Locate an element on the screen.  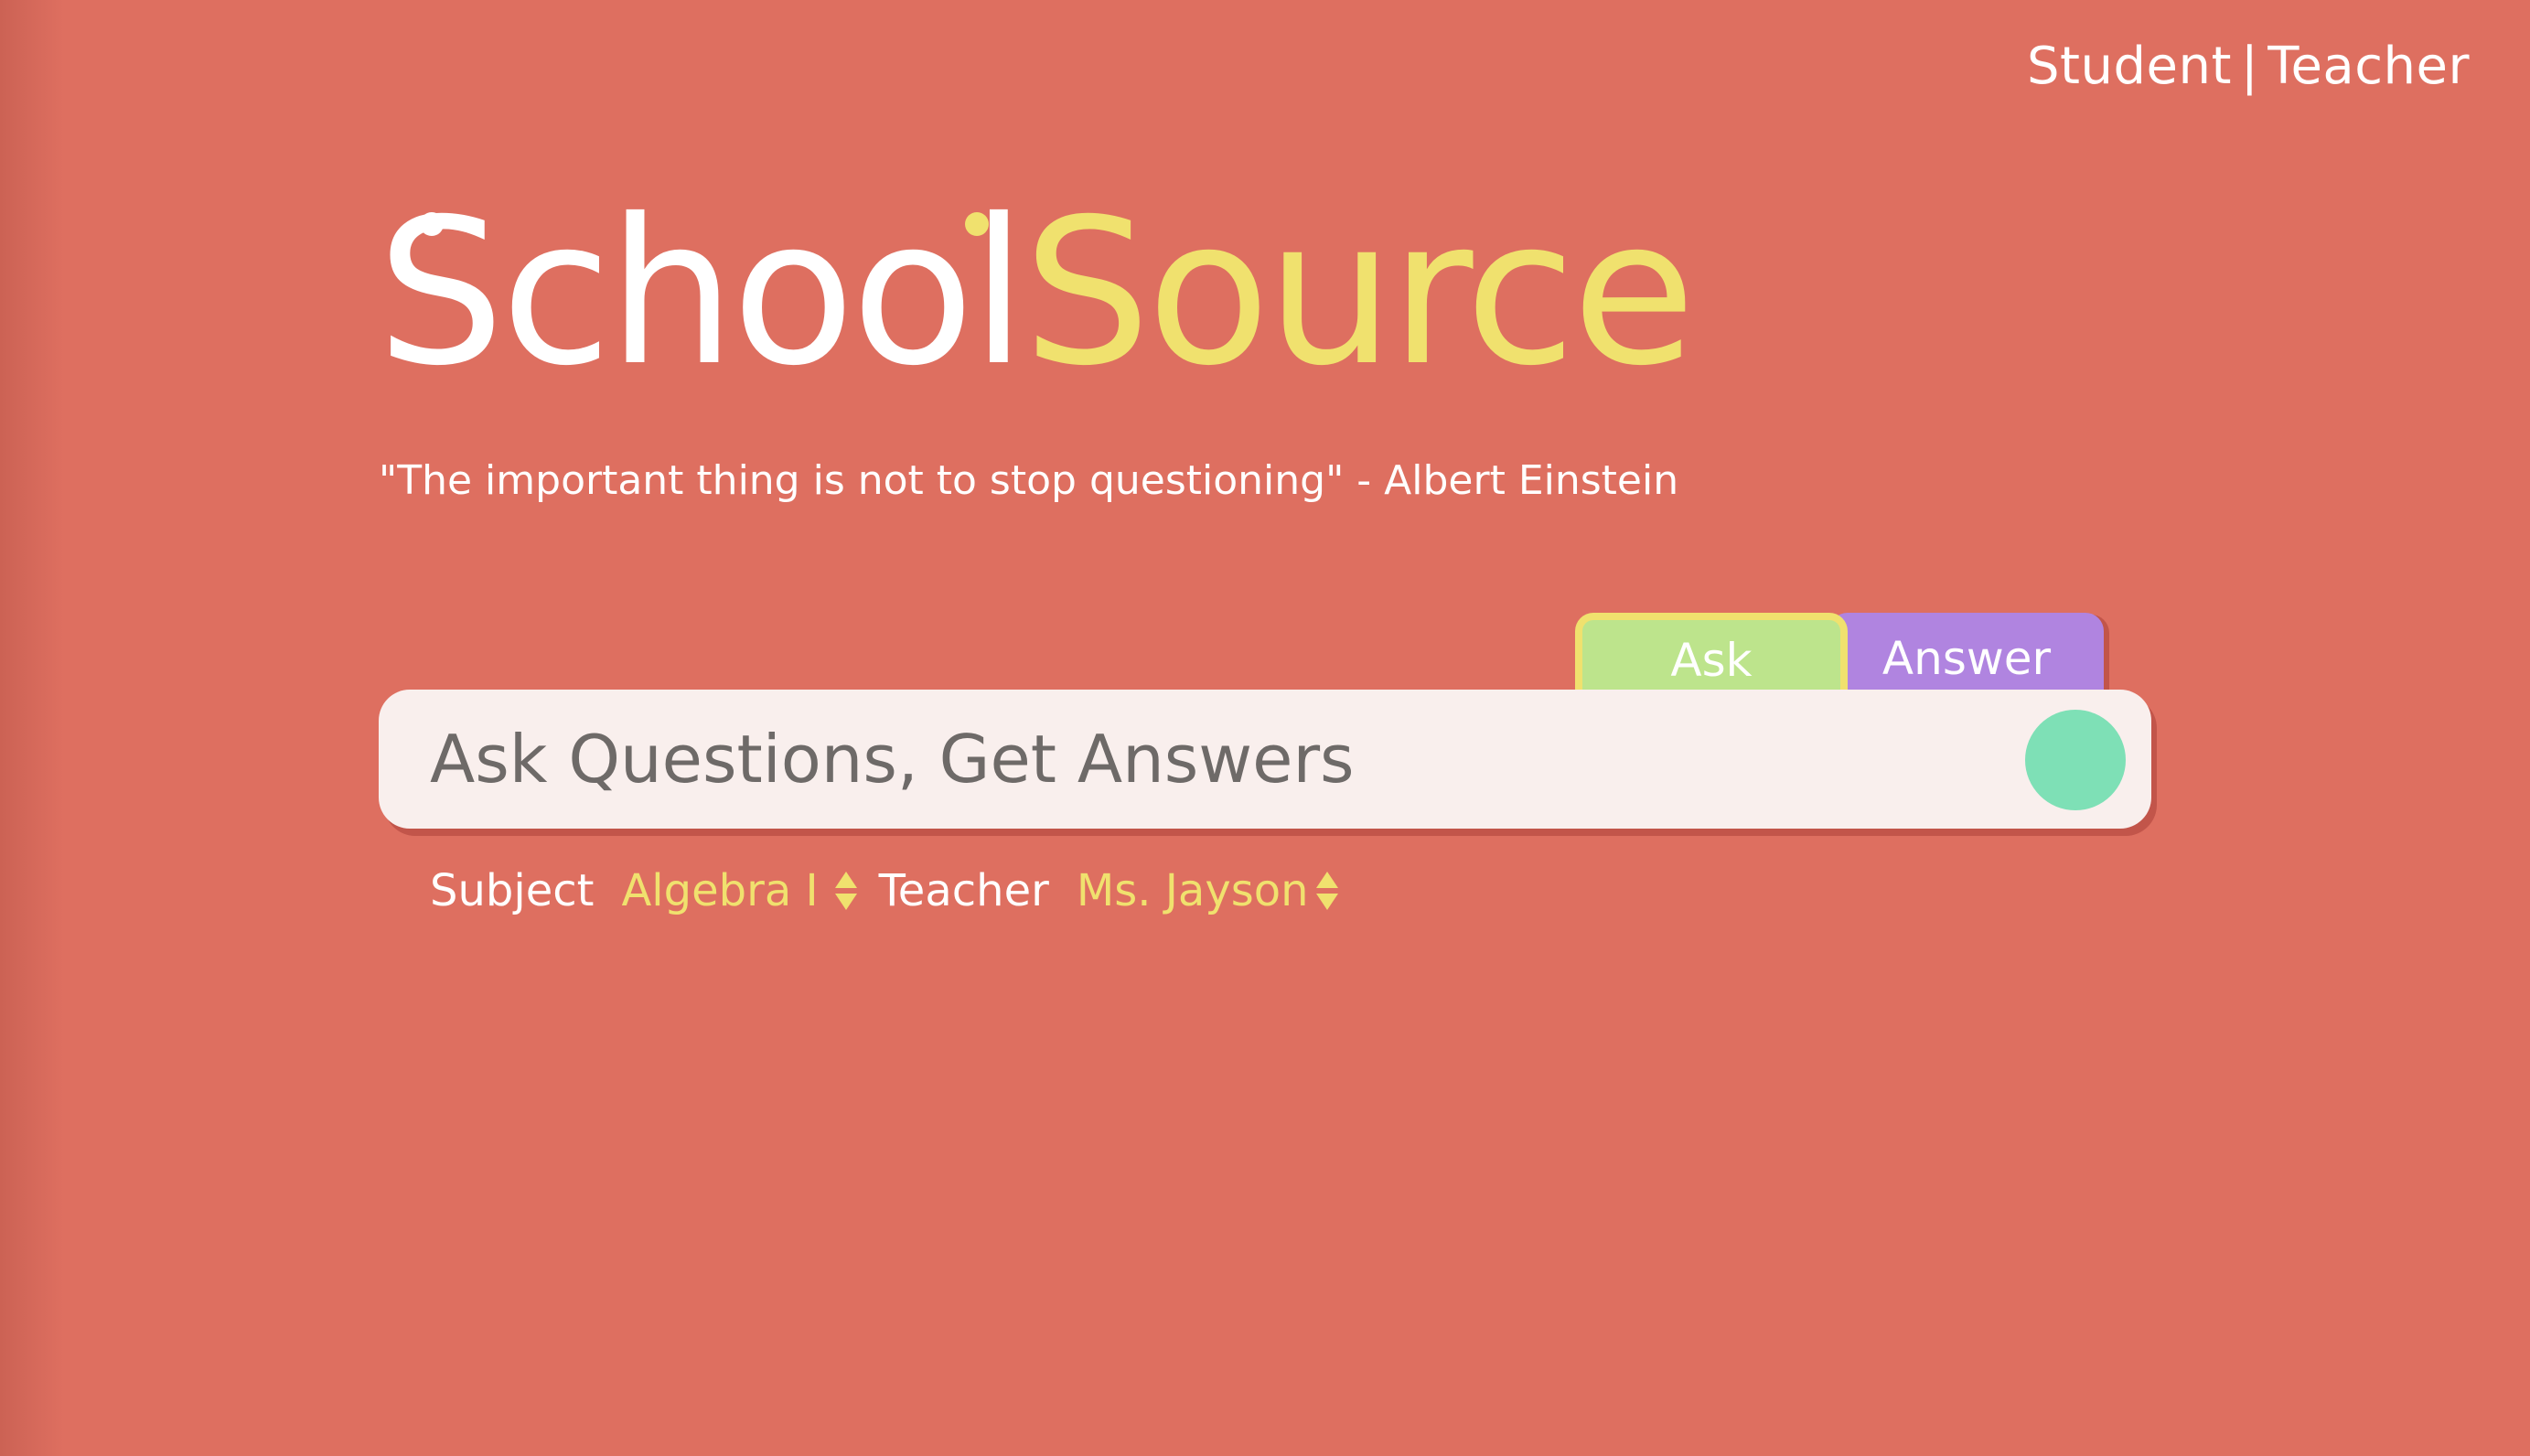
left-edge-shadow is located at coordinates (32, 728).